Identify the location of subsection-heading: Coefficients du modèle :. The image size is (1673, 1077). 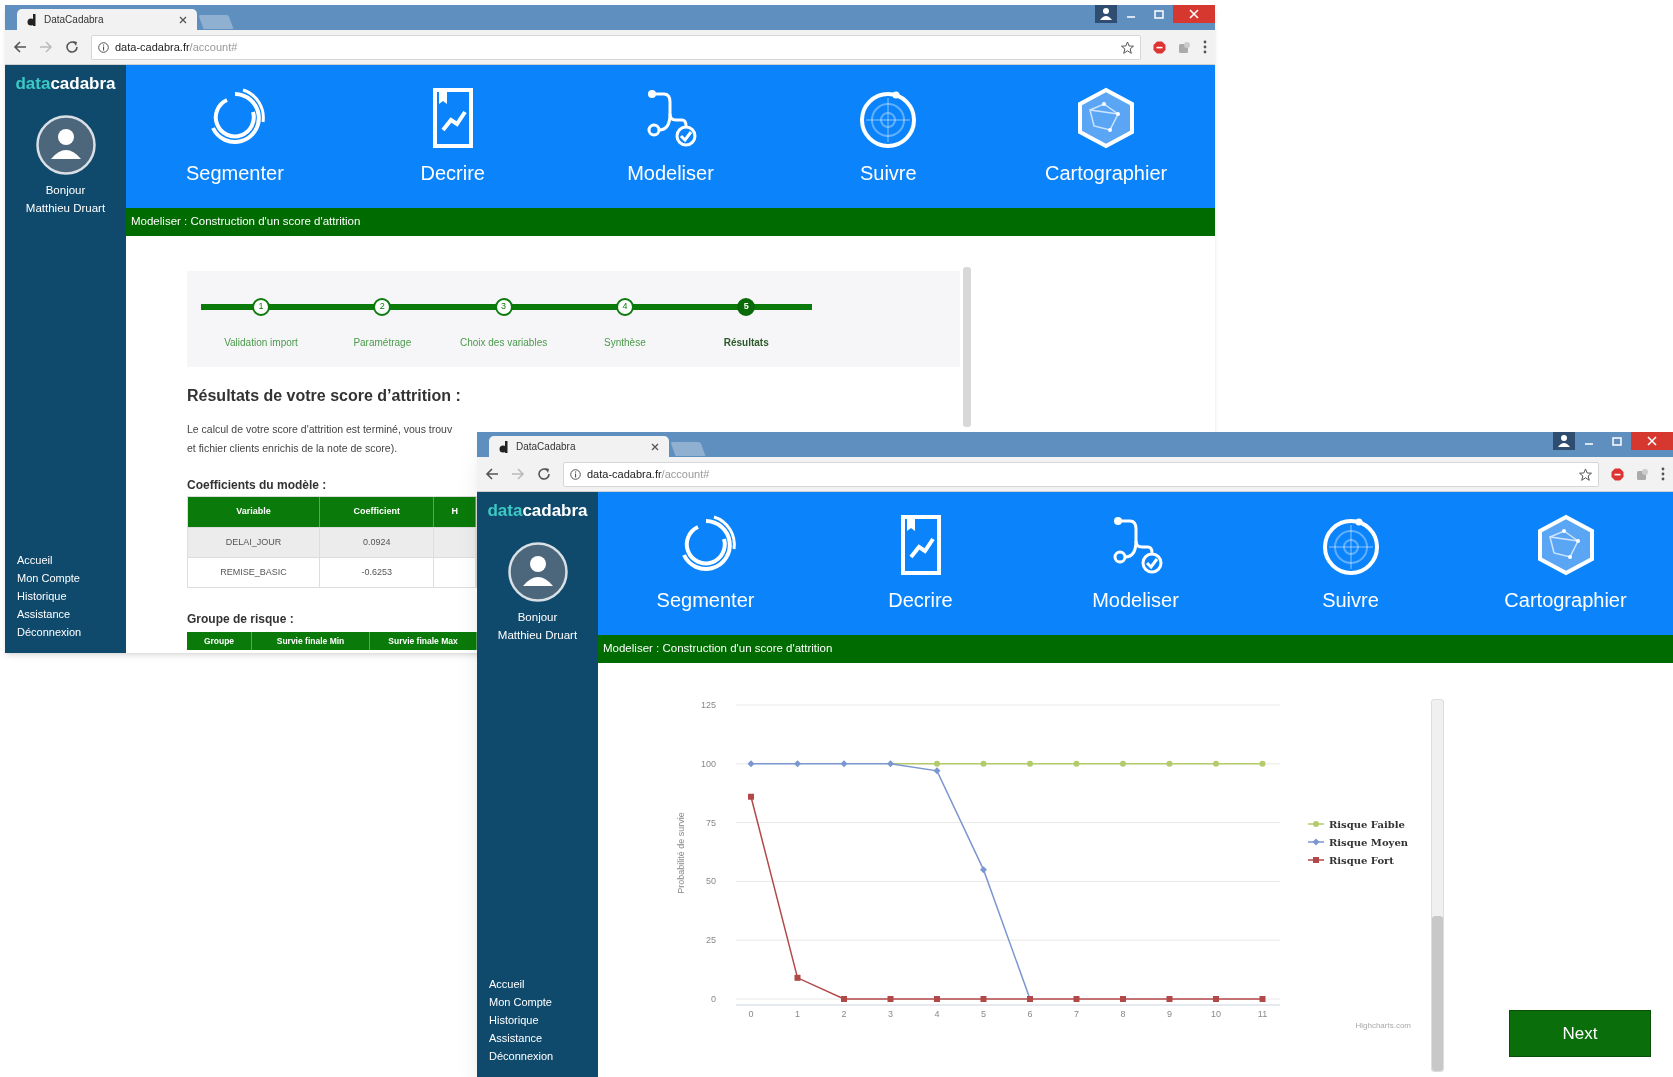
(257, 485).